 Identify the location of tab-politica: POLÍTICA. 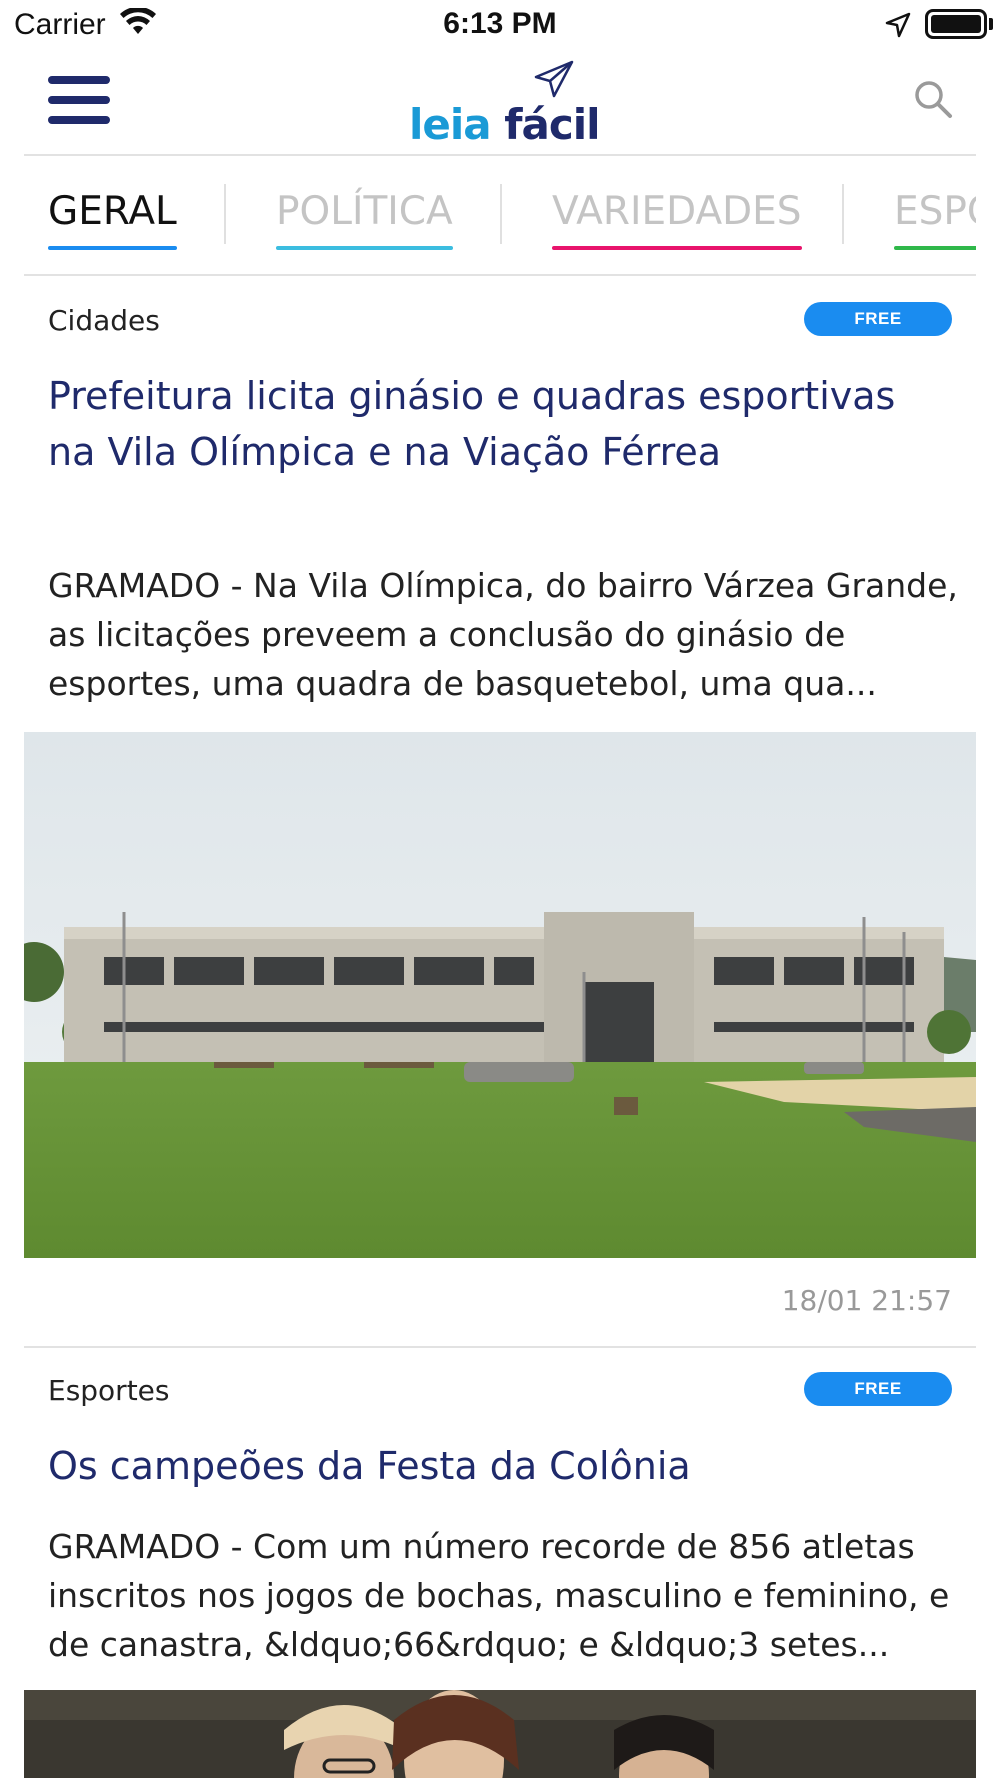
(364, 221).